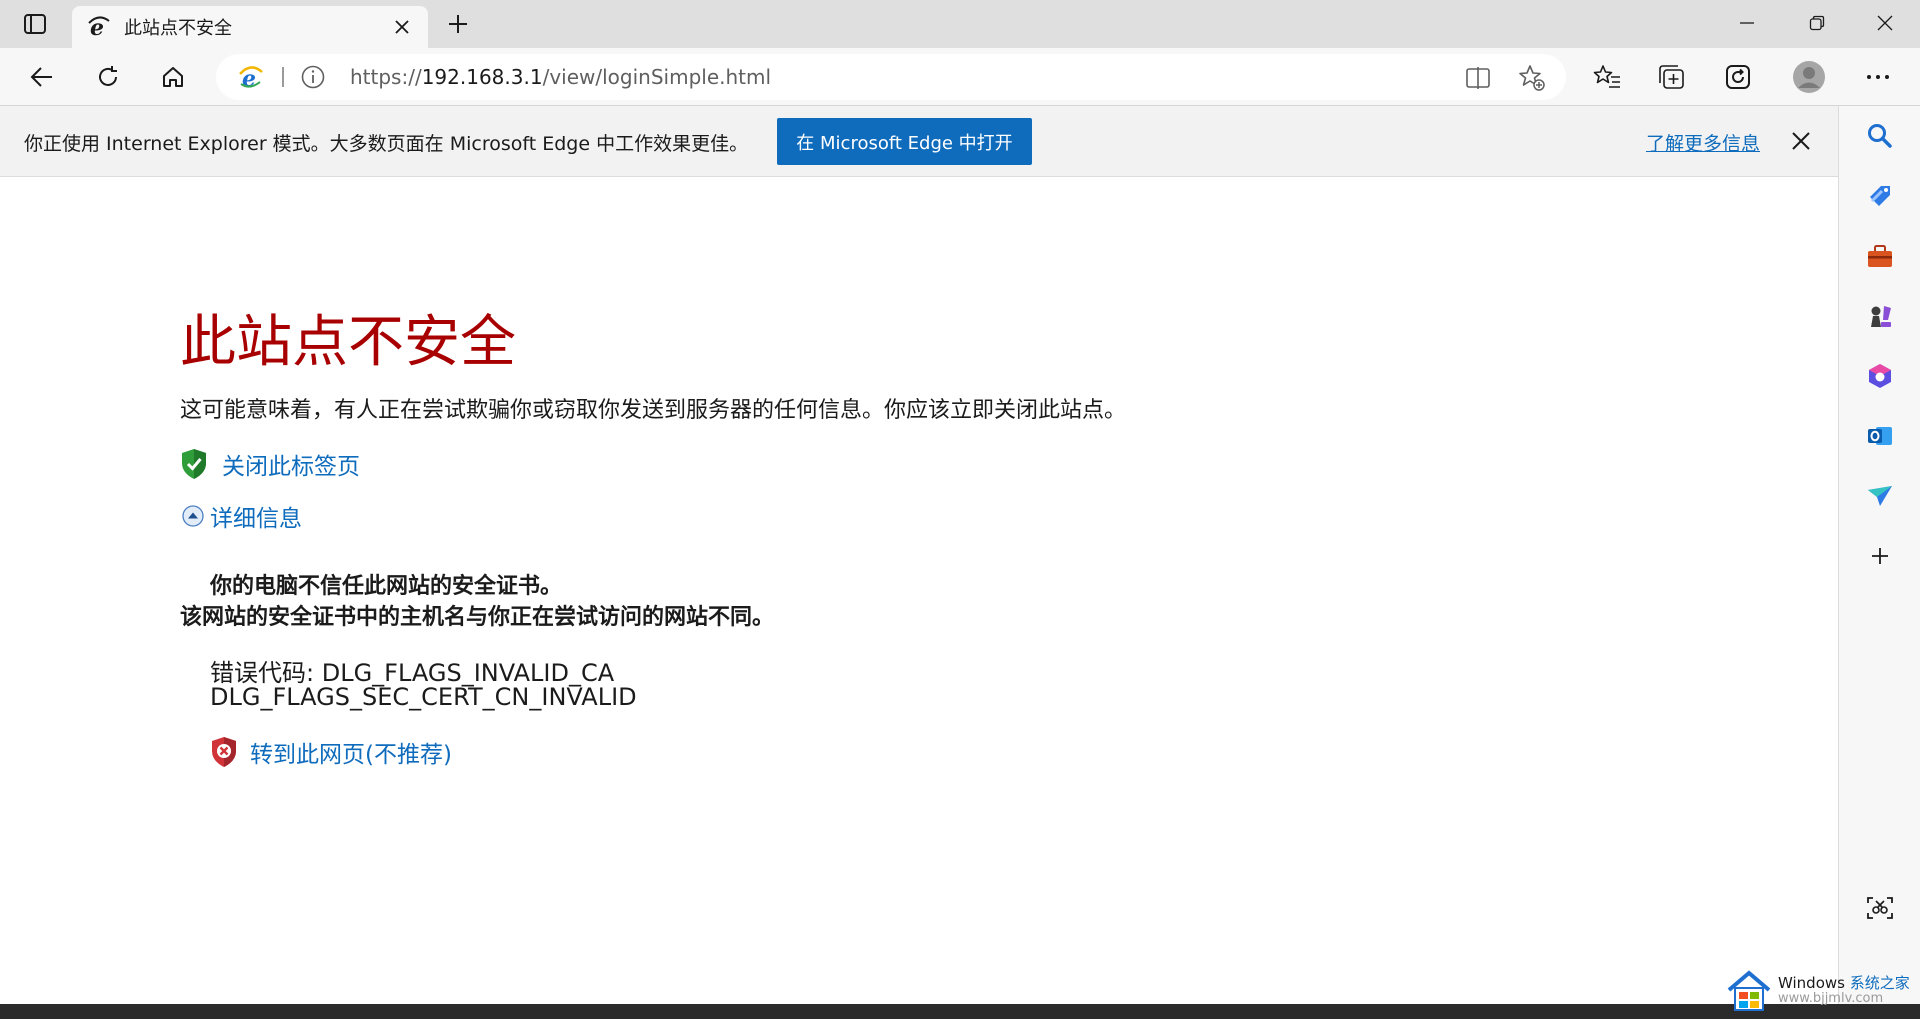  I want to click on watermark-line1-cn: 系统之家, so click(1879, 983).